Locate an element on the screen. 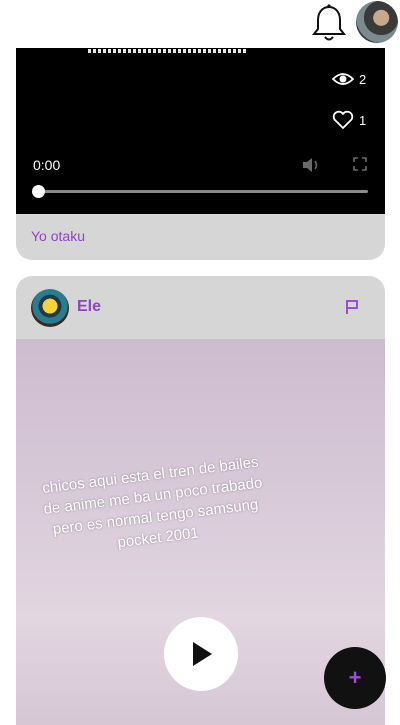 Image resolution: width=400 pixels, height=725 pixels. video-frame-dots is located at coordinates (168, 51).